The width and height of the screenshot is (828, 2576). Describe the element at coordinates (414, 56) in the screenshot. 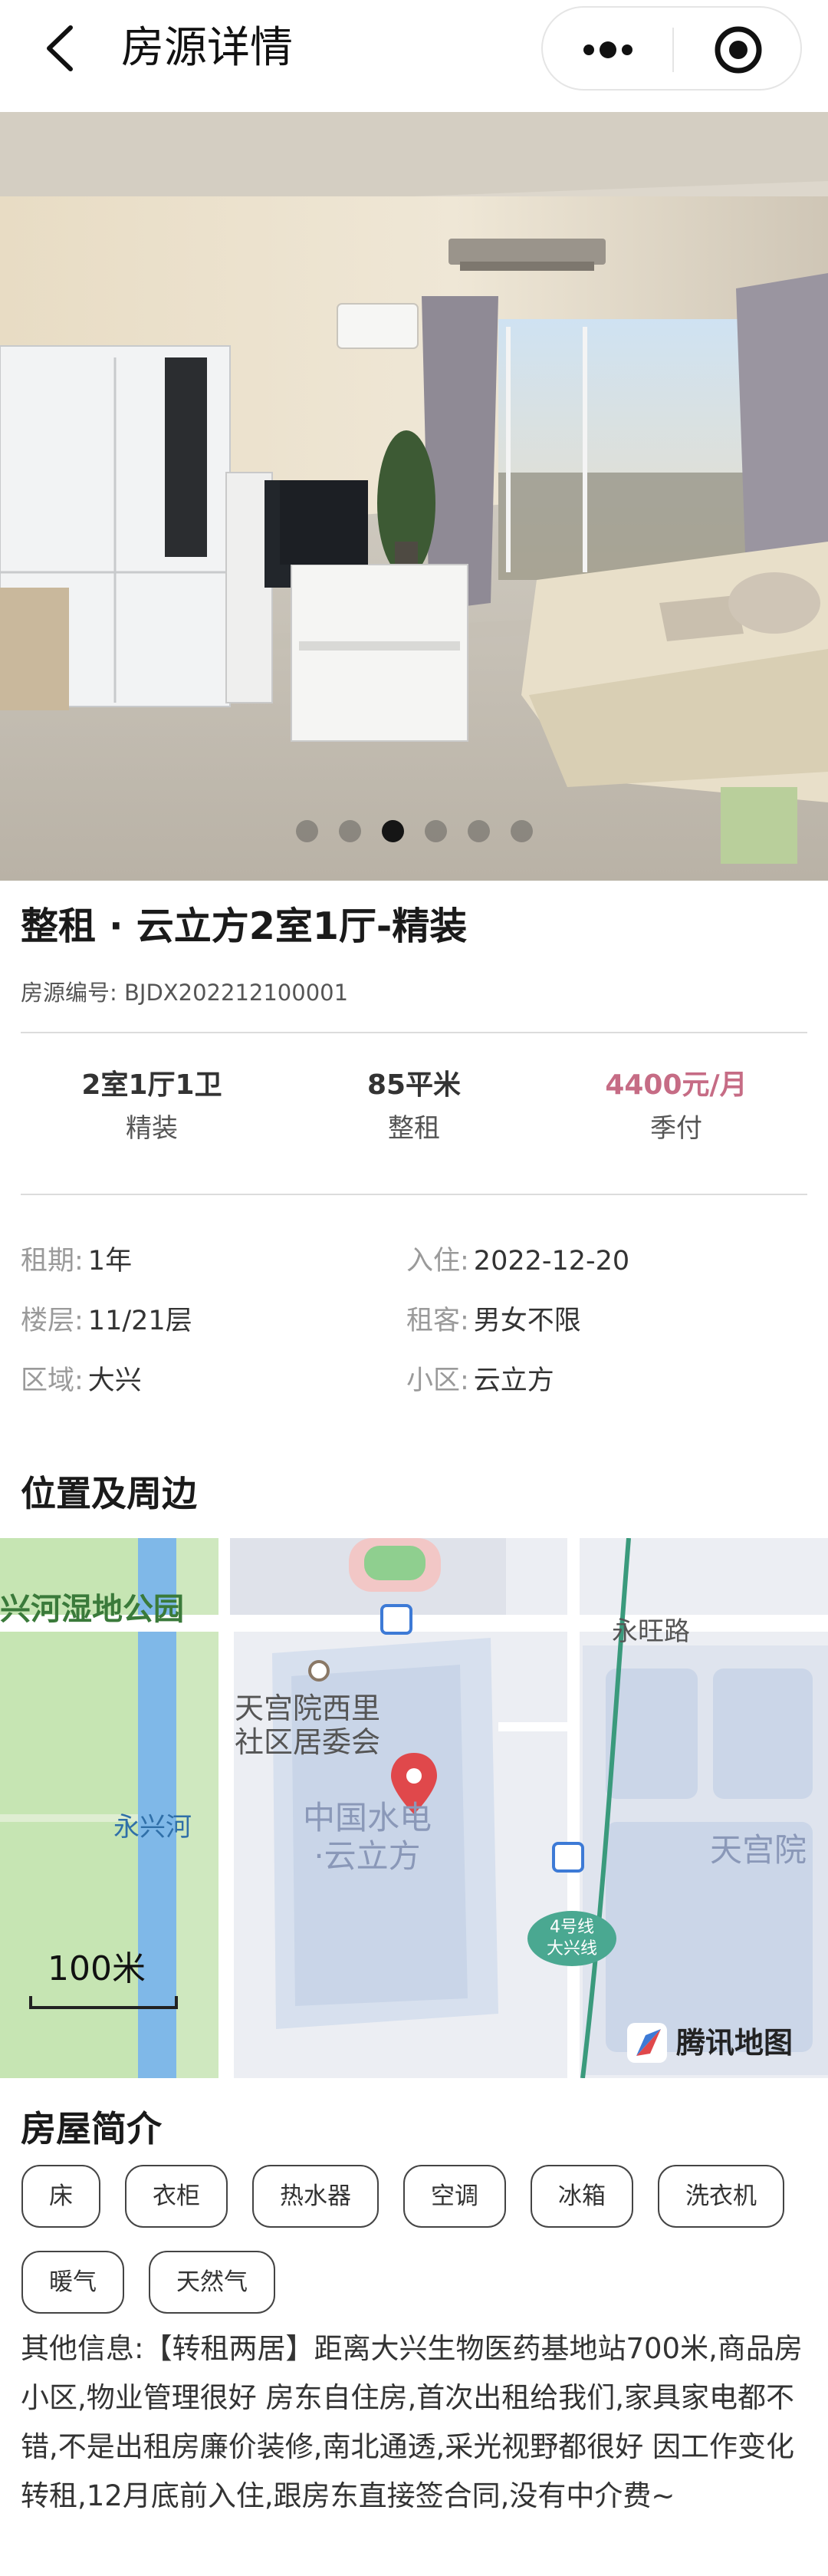

I see `nav-header: 房源详情` at that location.